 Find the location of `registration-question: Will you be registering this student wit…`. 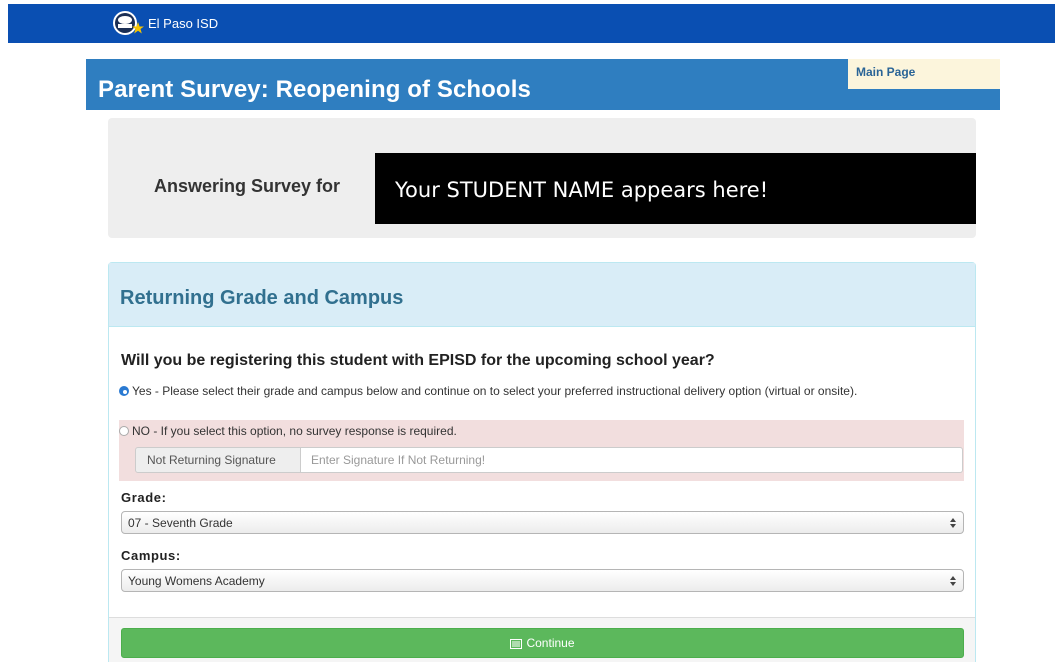

registration-question: Will you be registering this student wit… is located at coordinates (418, 360).